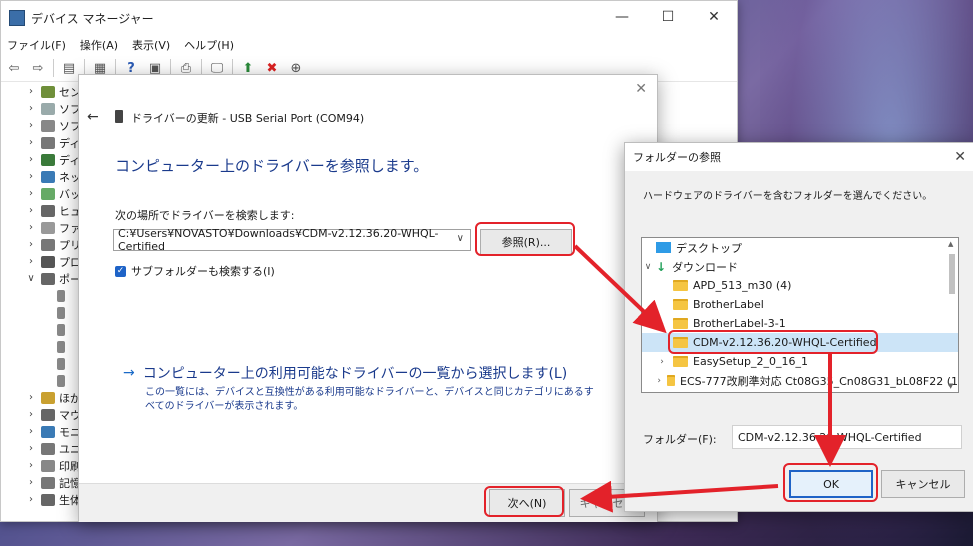  What do you see at coordinates (679, 496) in the screenshot?
I see `arrow-ok-to-next` at bounding box center [679, 496].